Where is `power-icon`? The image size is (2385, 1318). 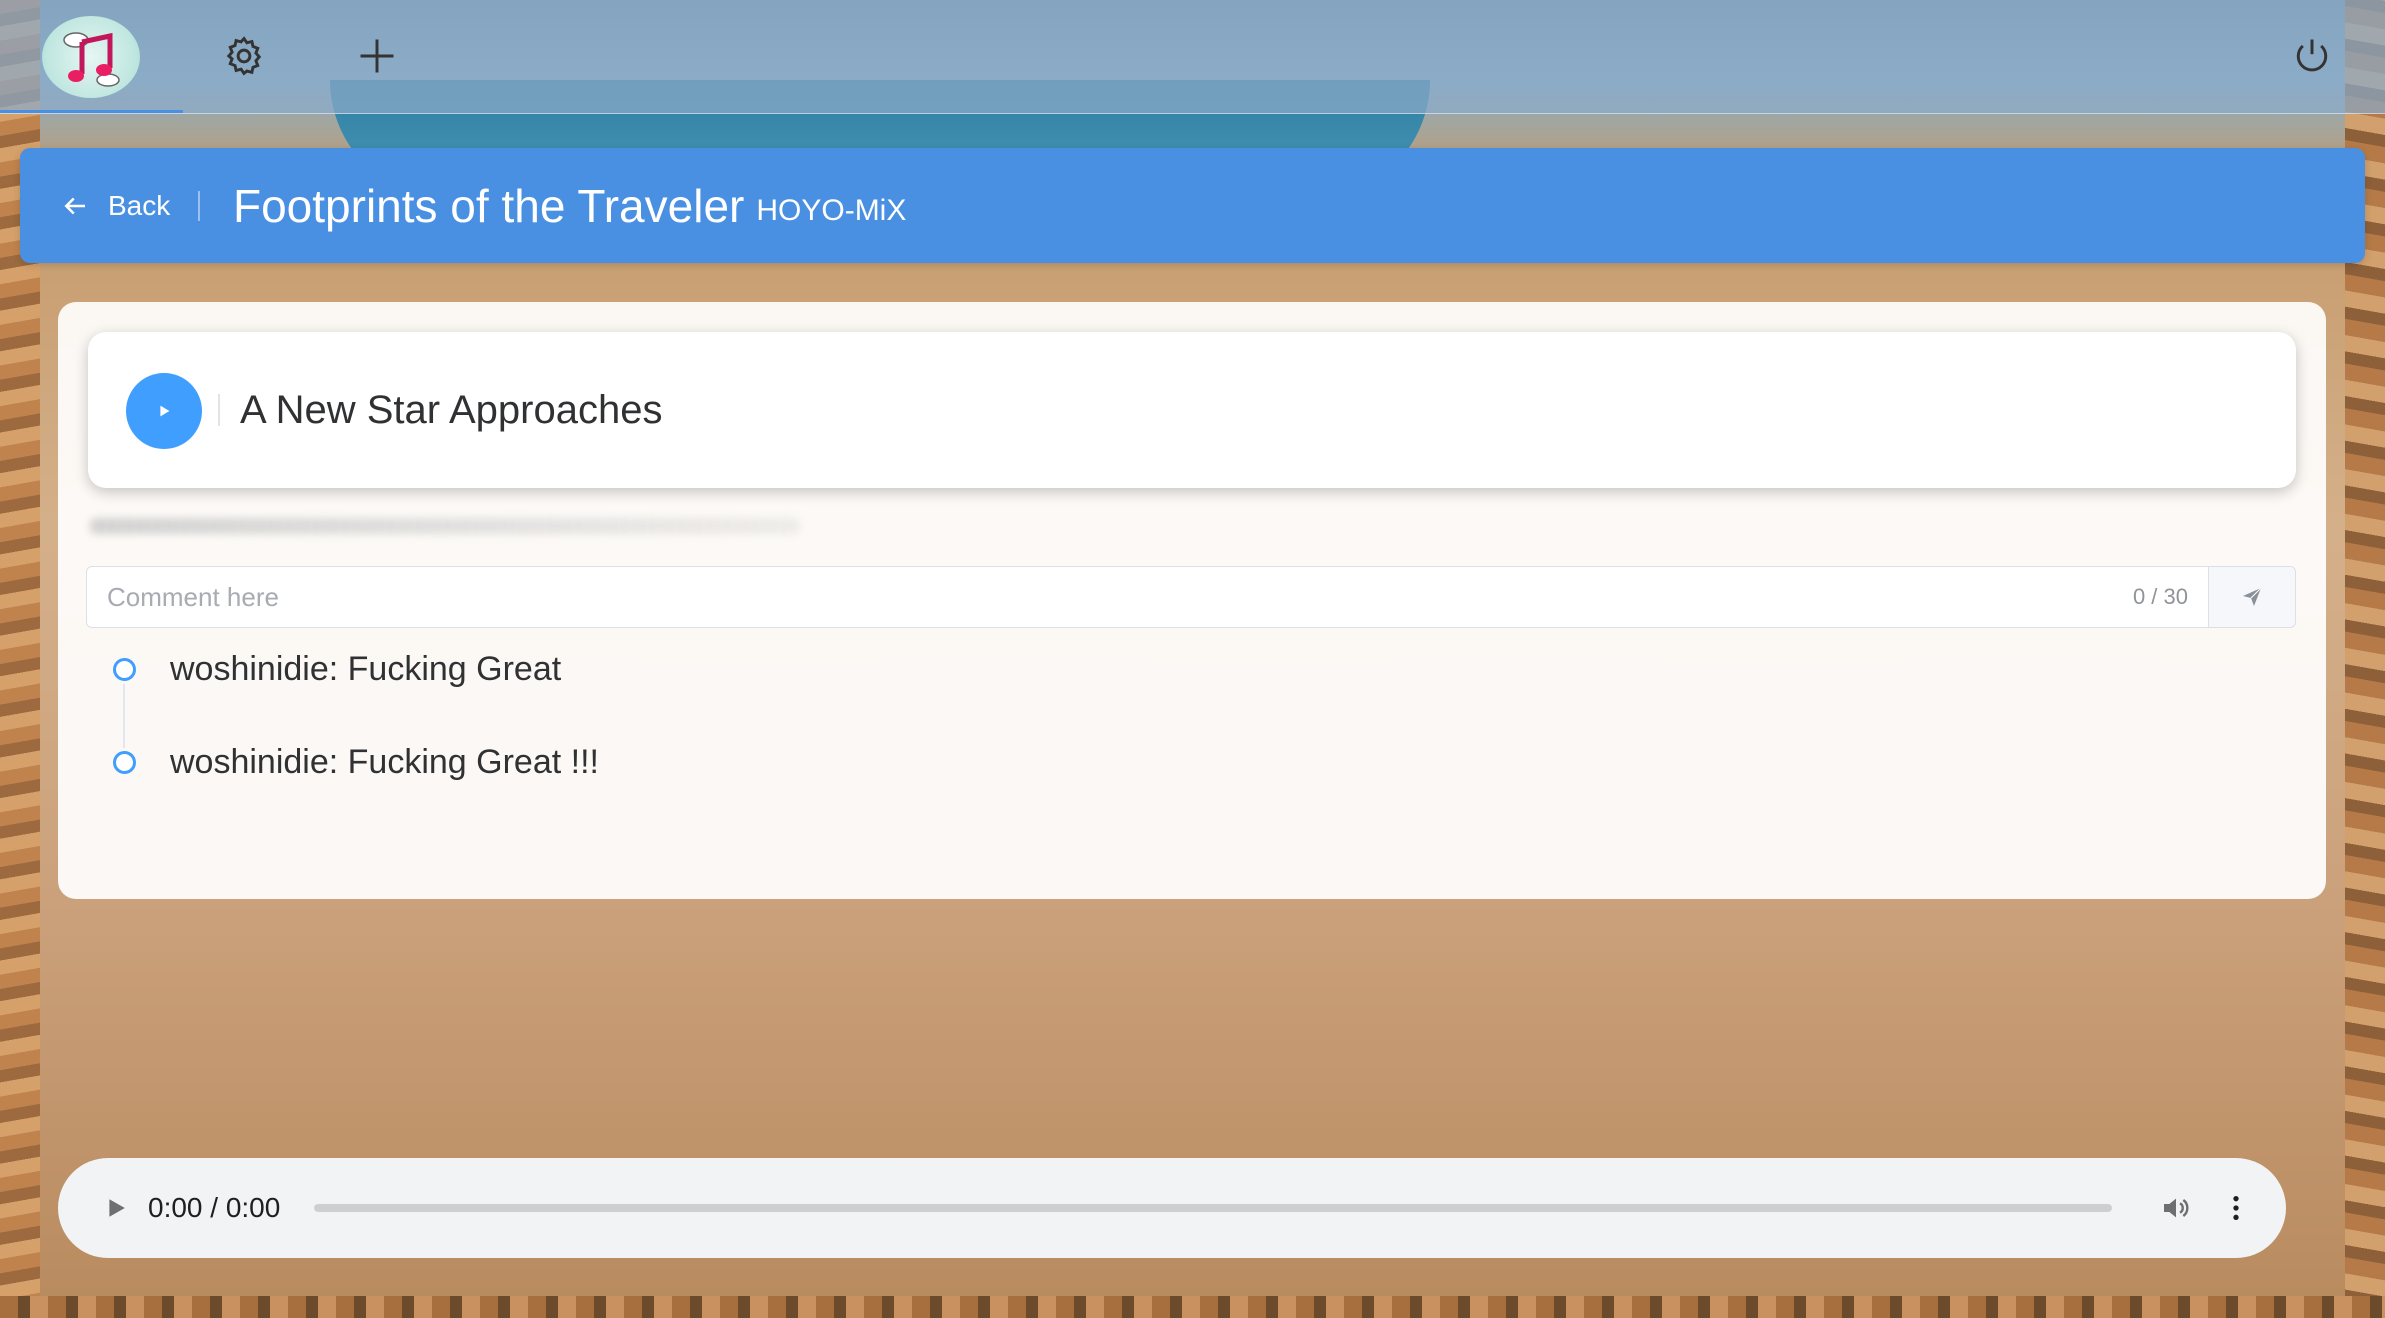
power-icon is located at coordinates (2312, 56).